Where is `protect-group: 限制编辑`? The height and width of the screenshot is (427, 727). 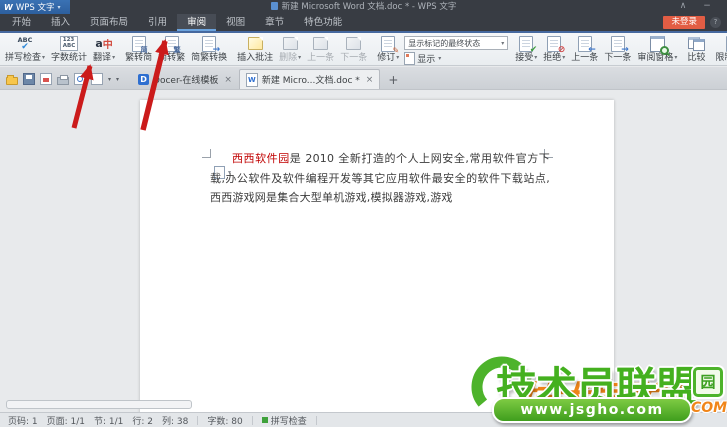
protect-group: 限制编辑 is located at coordinates (719, 49).